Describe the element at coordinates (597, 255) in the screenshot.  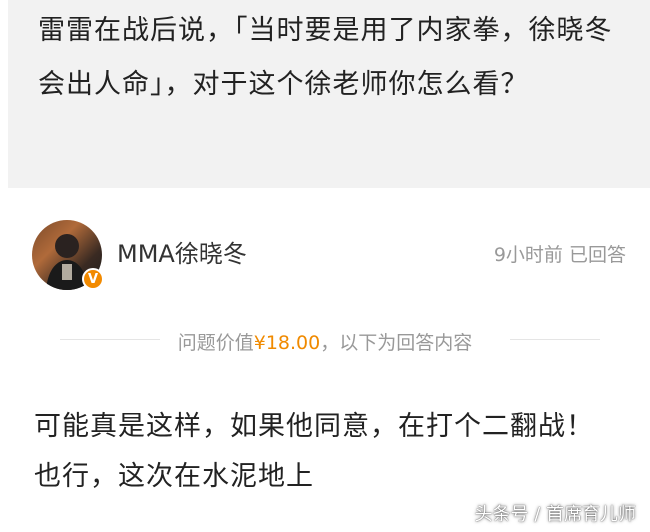
I see `answer-status: 已回答` at that location.